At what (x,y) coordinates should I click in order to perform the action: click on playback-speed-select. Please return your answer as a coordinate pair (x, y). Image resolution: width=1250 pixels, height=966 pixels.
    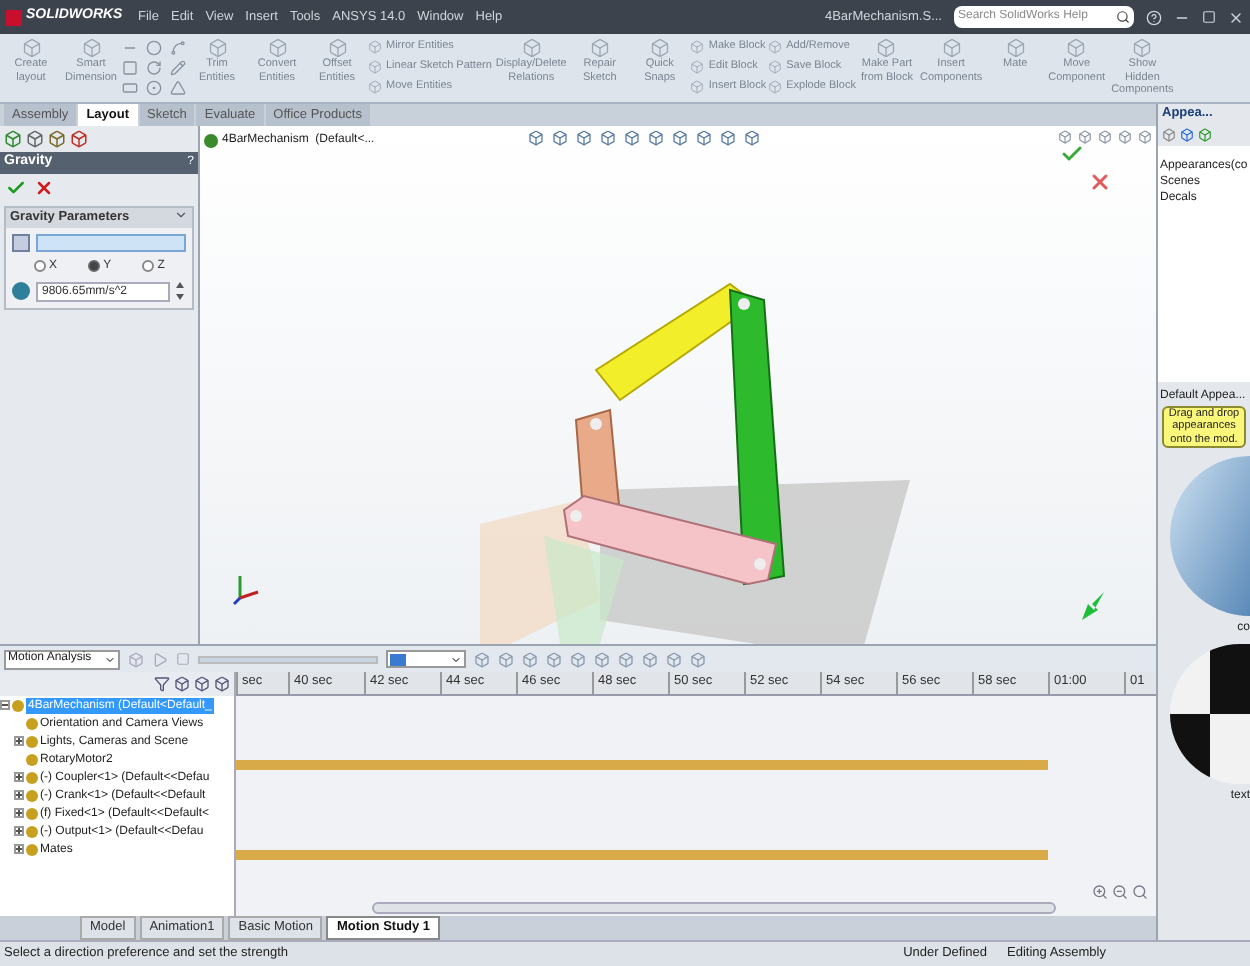
    Looking at the image, I should click on (426, 659).